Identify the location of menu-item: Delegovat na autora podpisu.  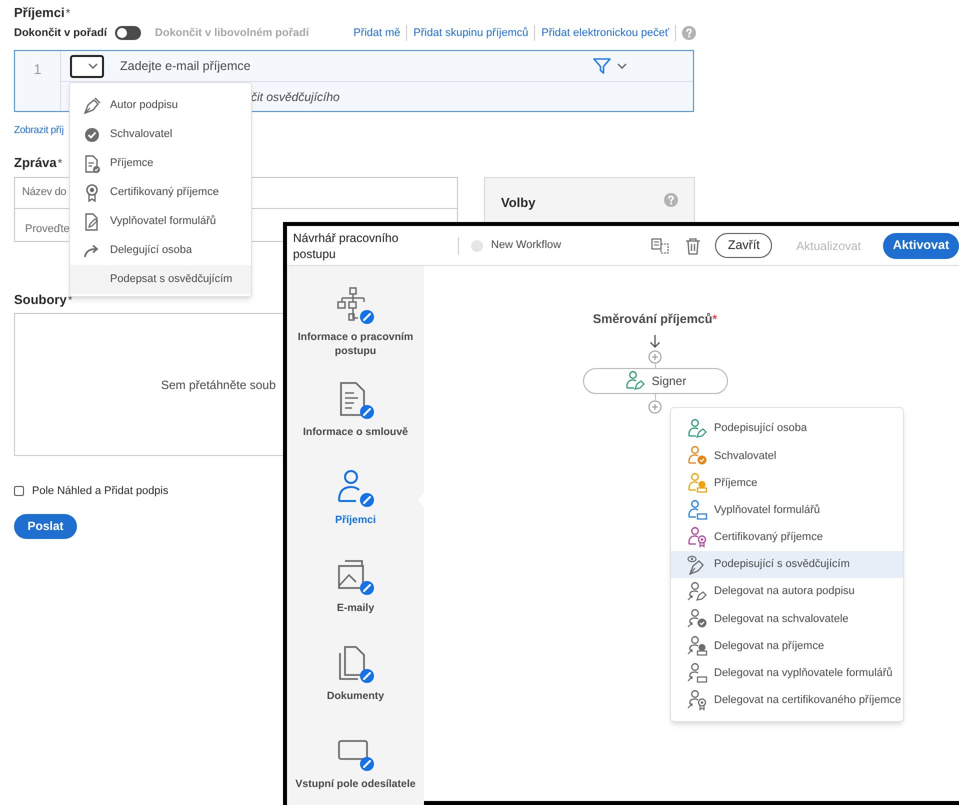
(787, 592).